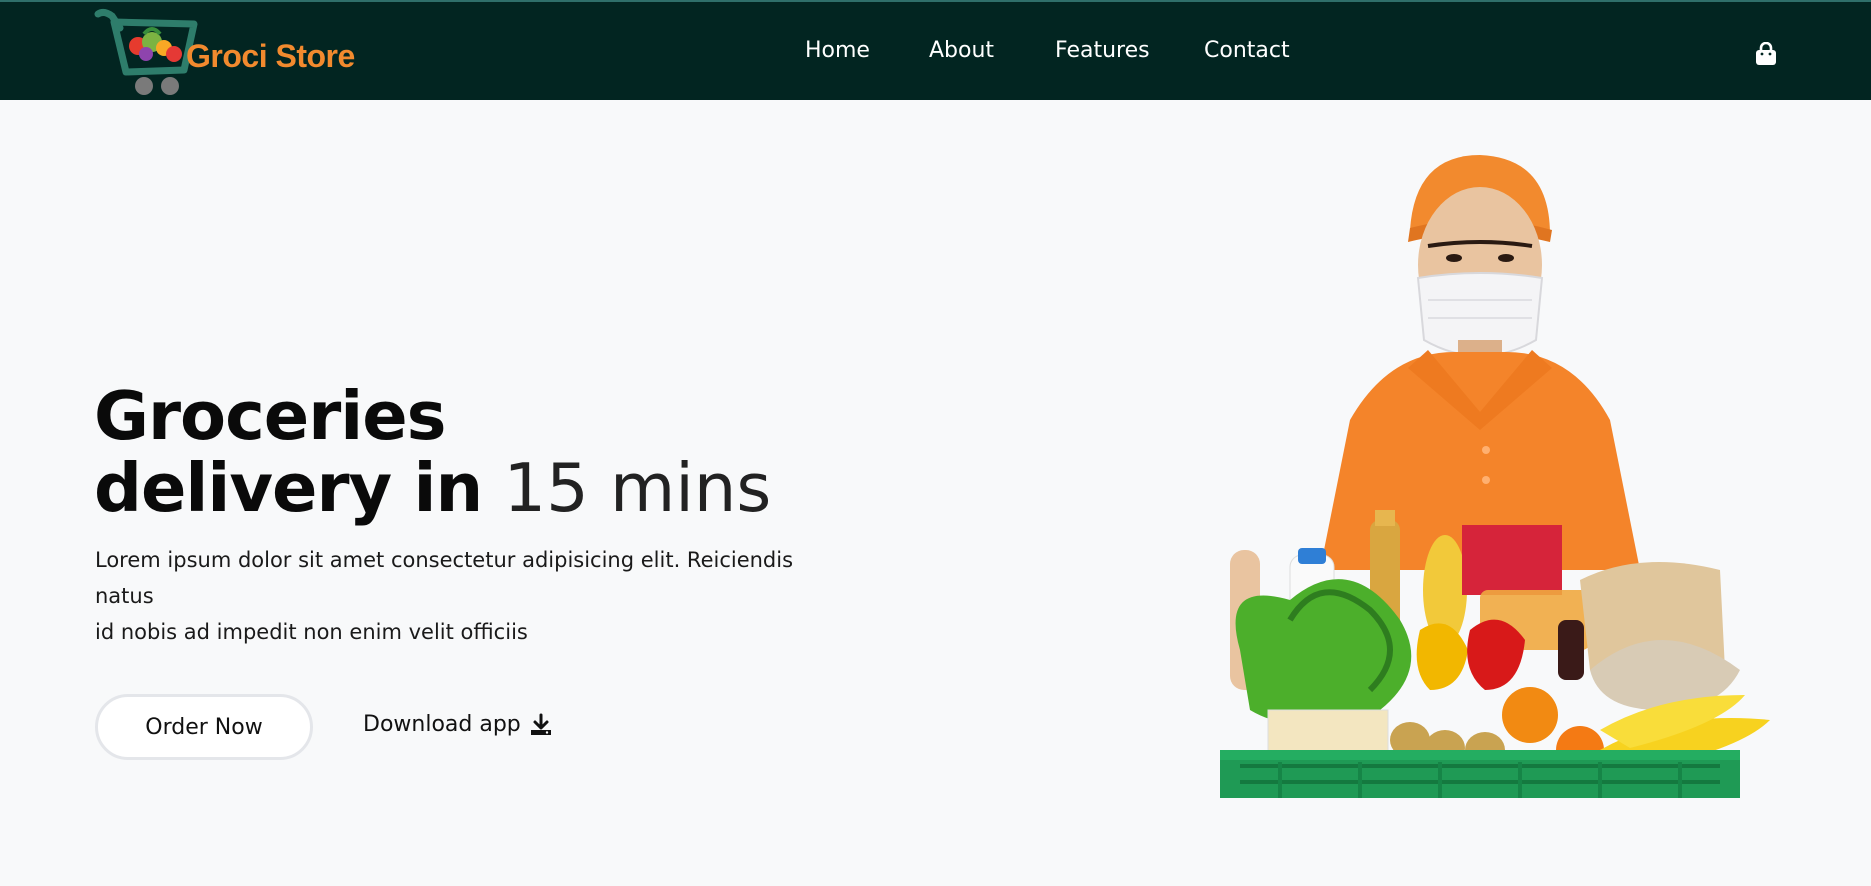 This screenshot has height=886, width=1871. What do you see at coordinates (288, 488) in the screenshot?
I see `hero-title-bold: delivery in` at bounding box center [288, 488].